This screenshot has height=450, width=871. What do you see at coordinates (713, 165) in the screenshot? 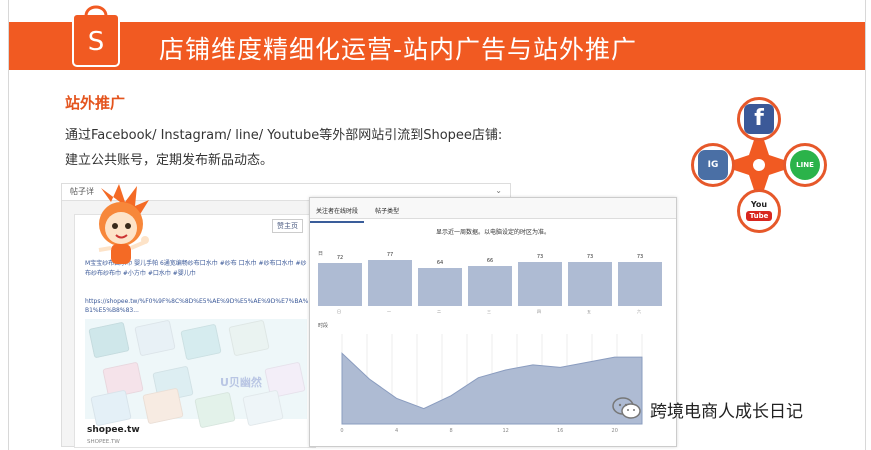
I see `instagram-icon: IG` at bounding box center [713, 165].